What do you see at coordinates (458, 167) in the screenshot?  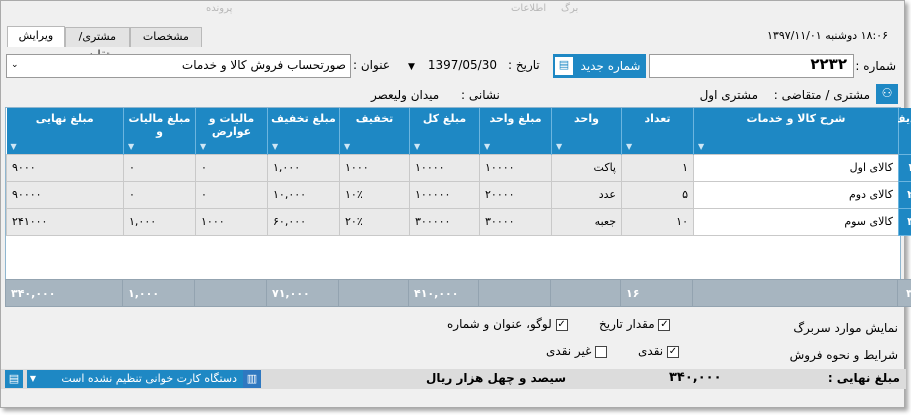 I see `table-row: ۱ کالای اول ۱ پاکت ۱۰۰۰۰ ۱۰۰۰۰ ۱۰۰۰ ۱,۰۰۰ ۰ ۰ ۹۰۰۰` at bounding box center [458, 167].